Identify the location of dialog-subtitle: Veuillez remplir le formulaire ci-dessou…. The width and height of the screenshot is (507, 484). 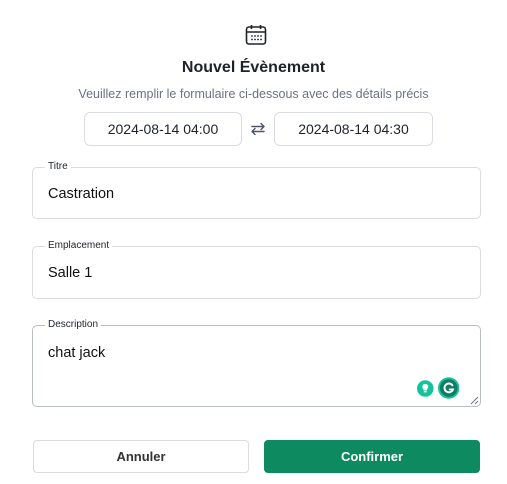
(253, 94).